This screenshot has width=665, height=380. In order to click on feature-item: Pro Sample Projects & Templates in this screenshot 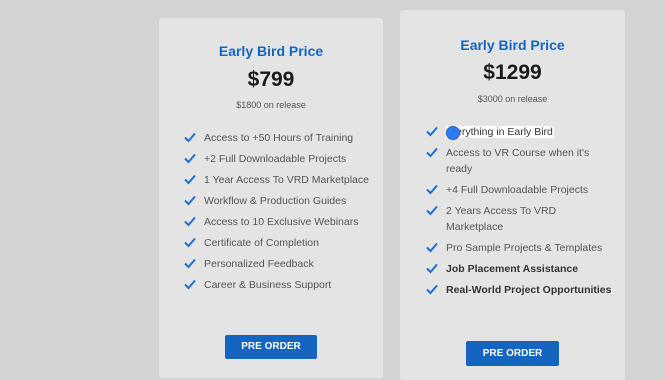, I will do `click(521, 248)`.